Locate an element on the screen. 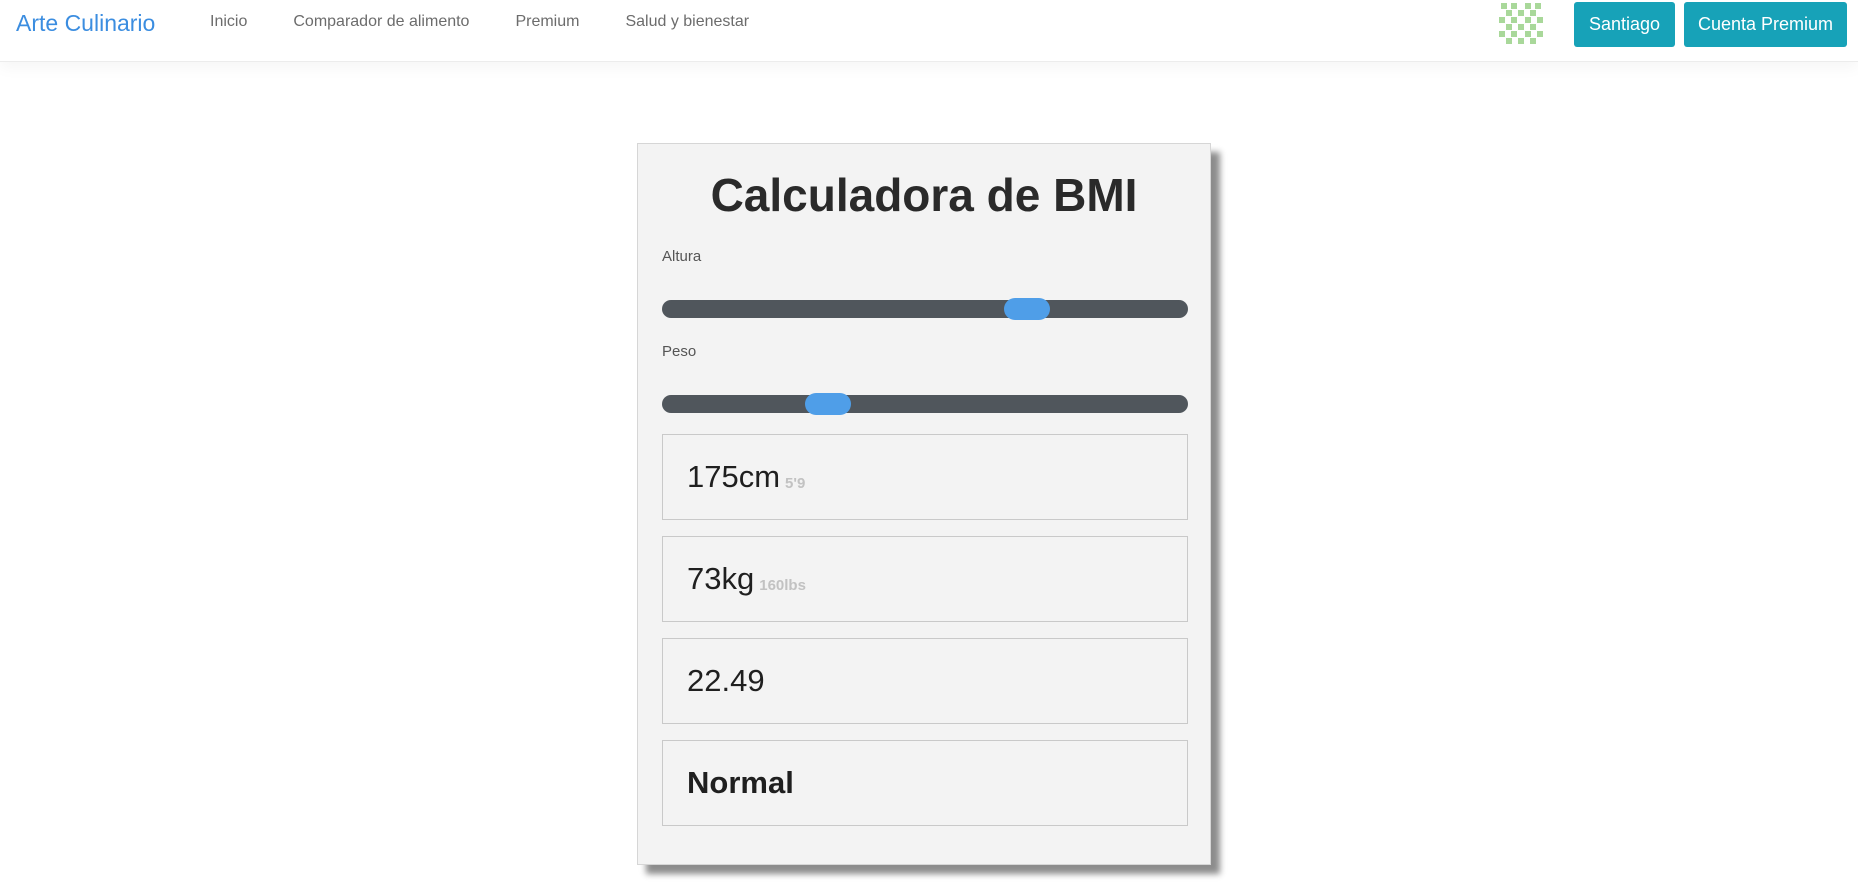 This screenshot has height=882, width=1858. height-label: Altura is located at coordinates (682, 256).